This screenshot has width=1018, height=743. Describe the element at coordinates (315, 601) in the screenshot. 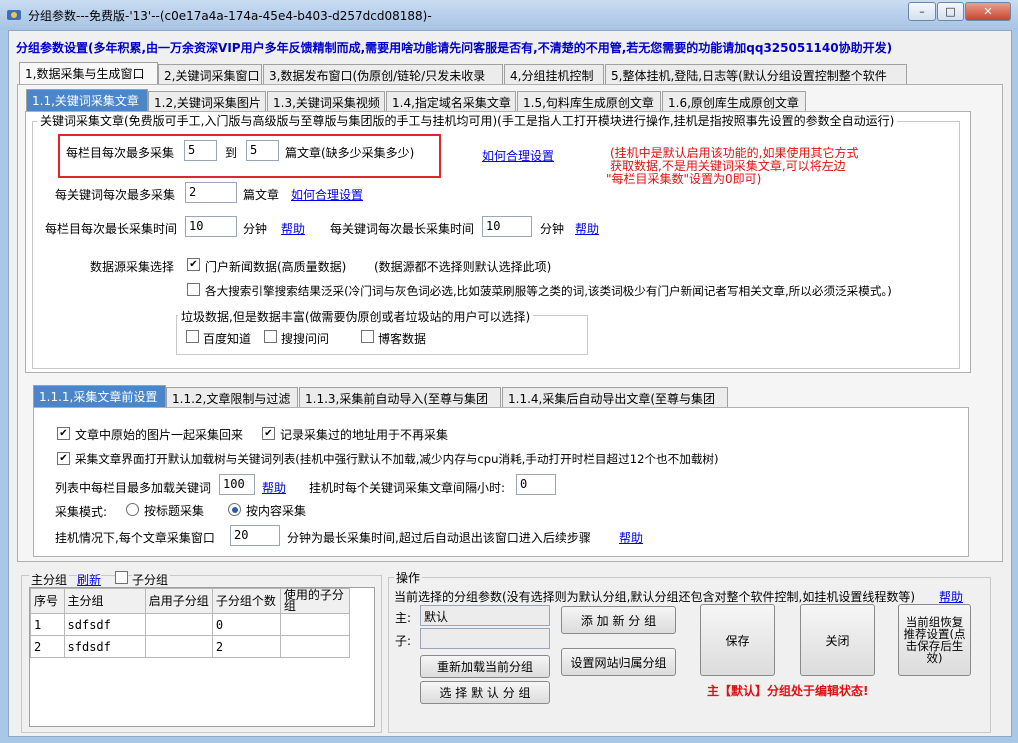

I see `column-header-used-sub: 使用的子分组` at that location.